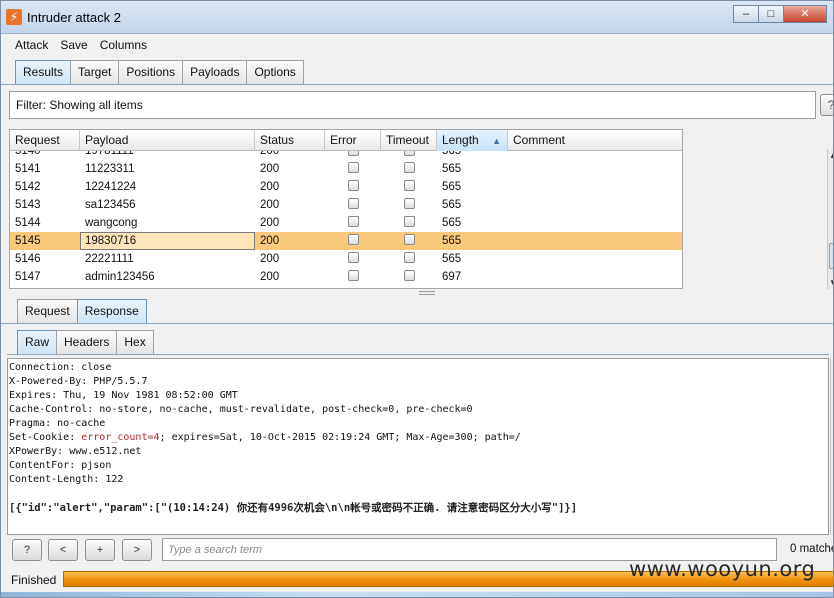 Image resolution: width=834 pixels, height=598 pixels. I want to click on table-row: 5146 22221111 200 565, so click(346, 259).